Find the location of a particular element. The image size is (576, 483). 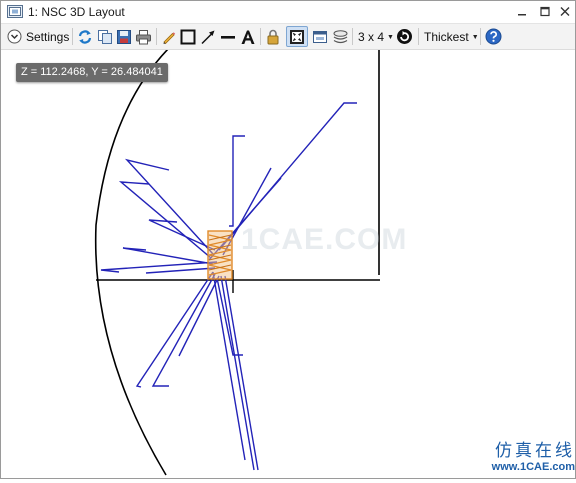

settings-button: Settings is located at coordinates (38, 36).